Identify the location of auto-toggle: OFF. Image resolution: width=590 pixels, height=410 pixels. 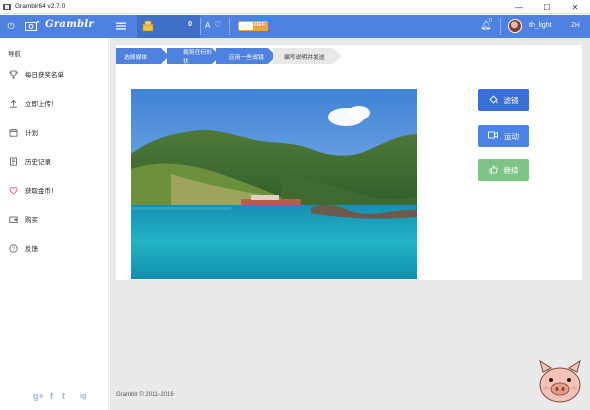
(253, 26).